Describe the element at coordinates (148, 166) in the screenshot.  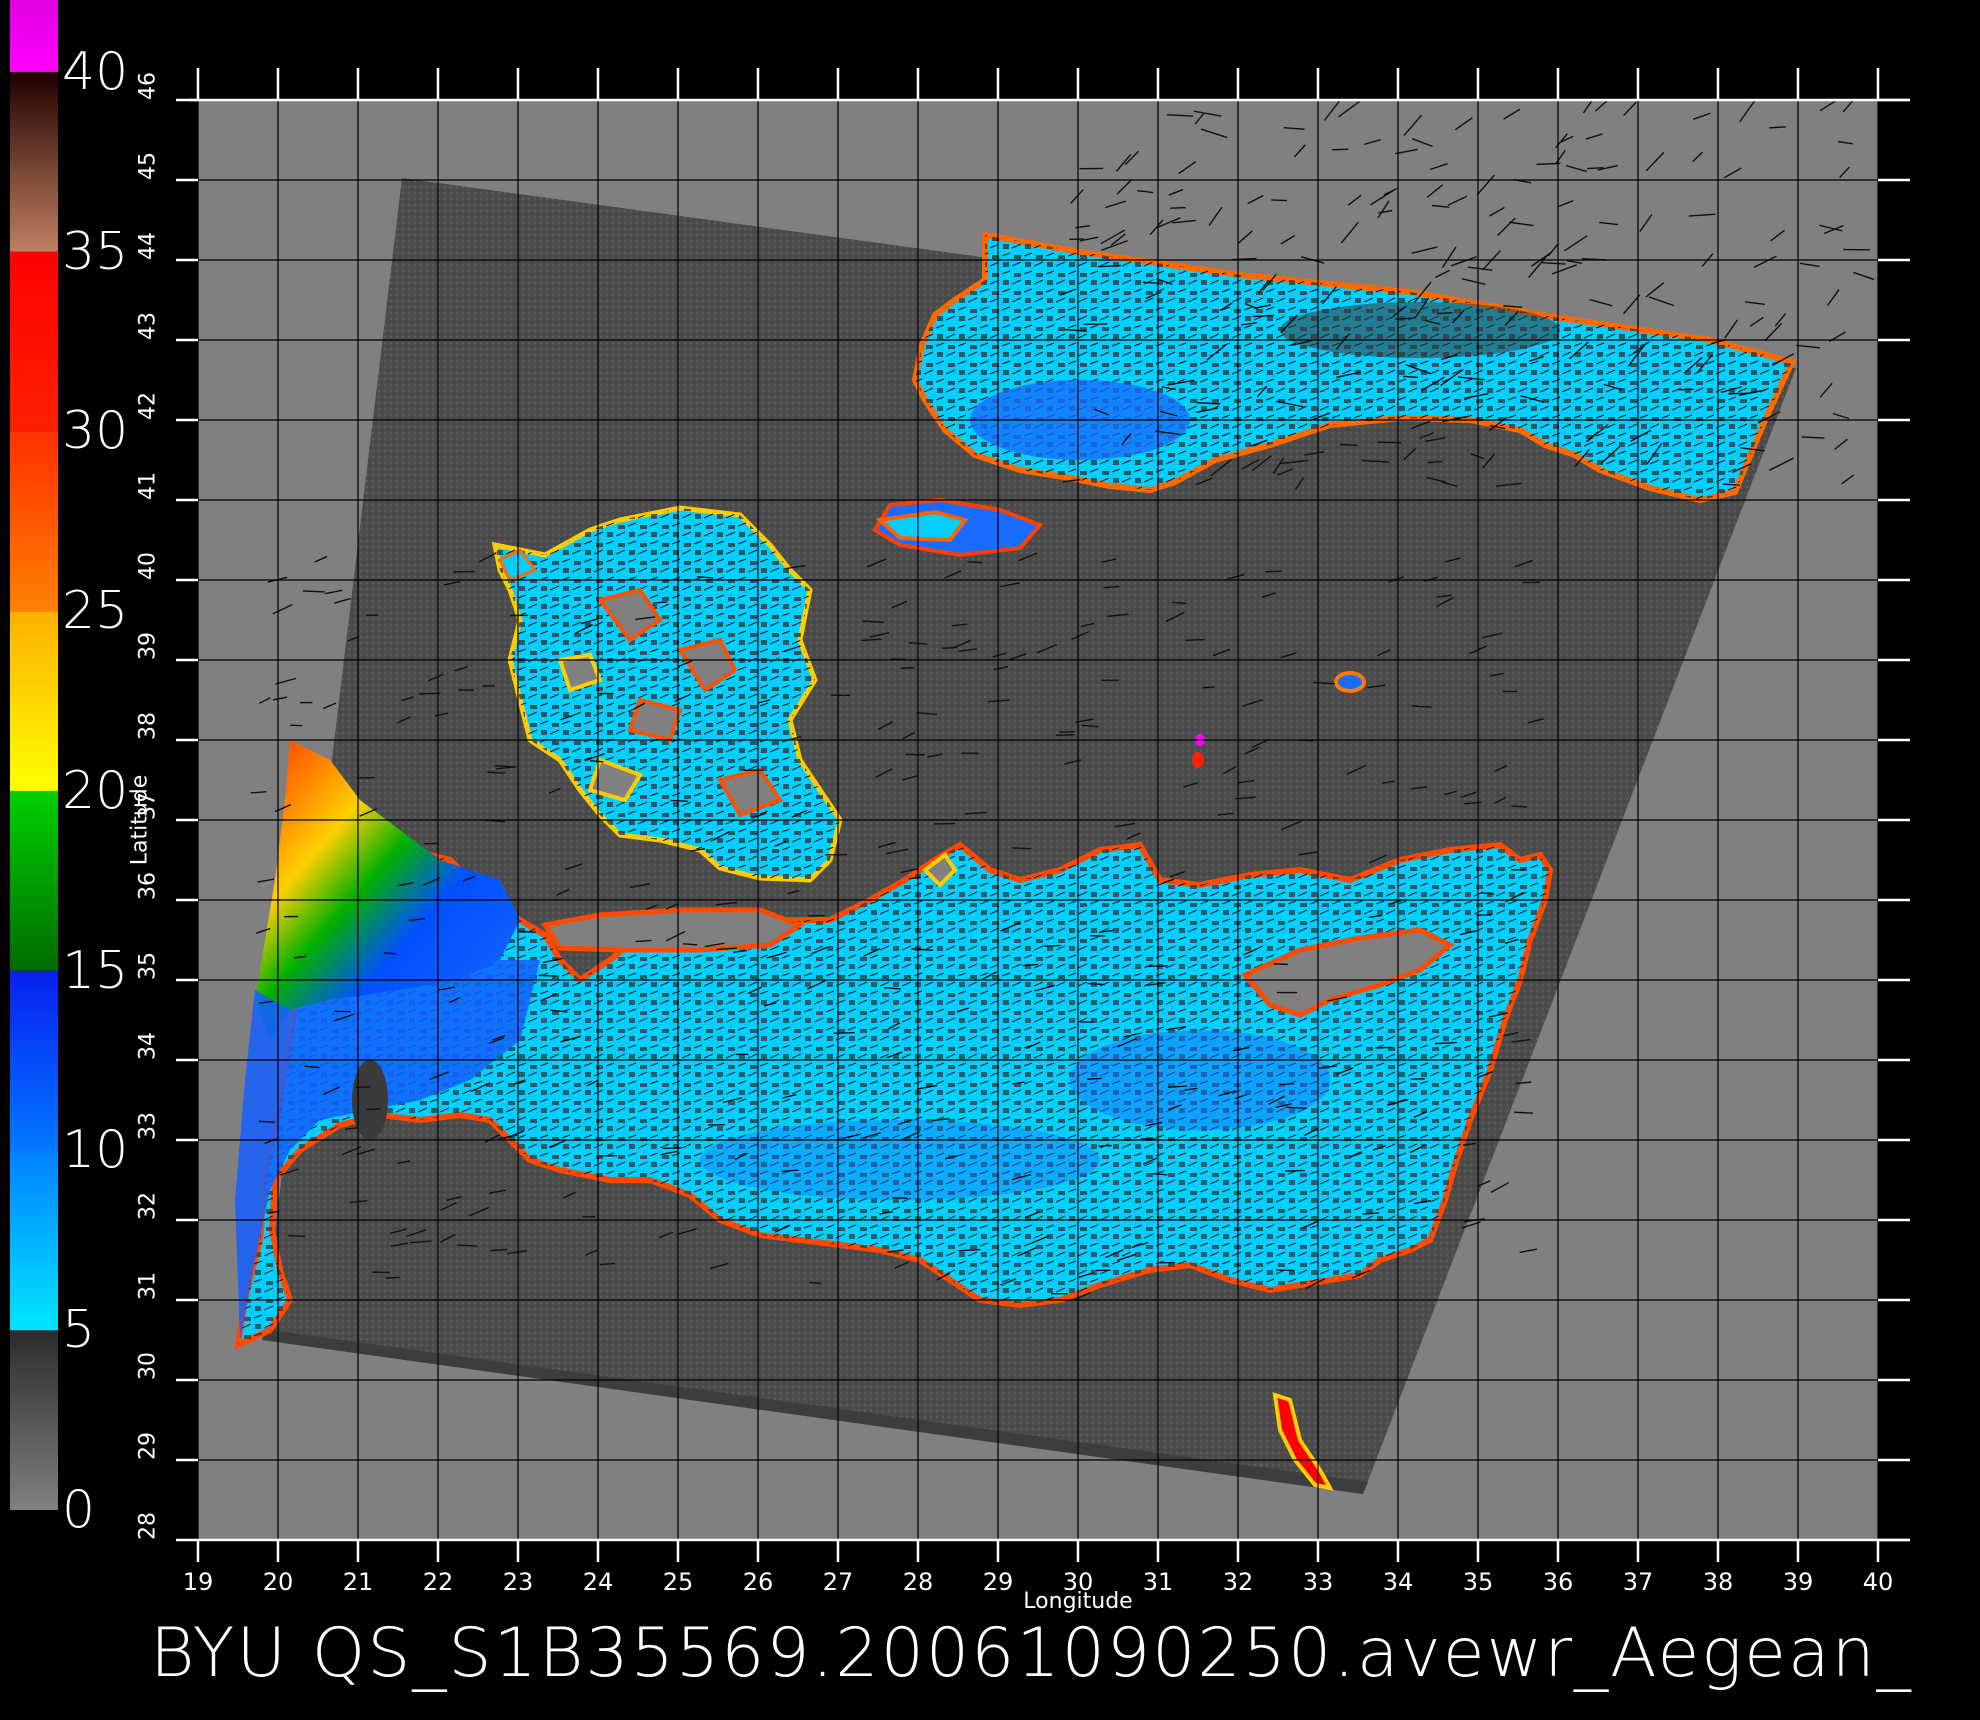
I see `lat-tick-label: 45` at that location.